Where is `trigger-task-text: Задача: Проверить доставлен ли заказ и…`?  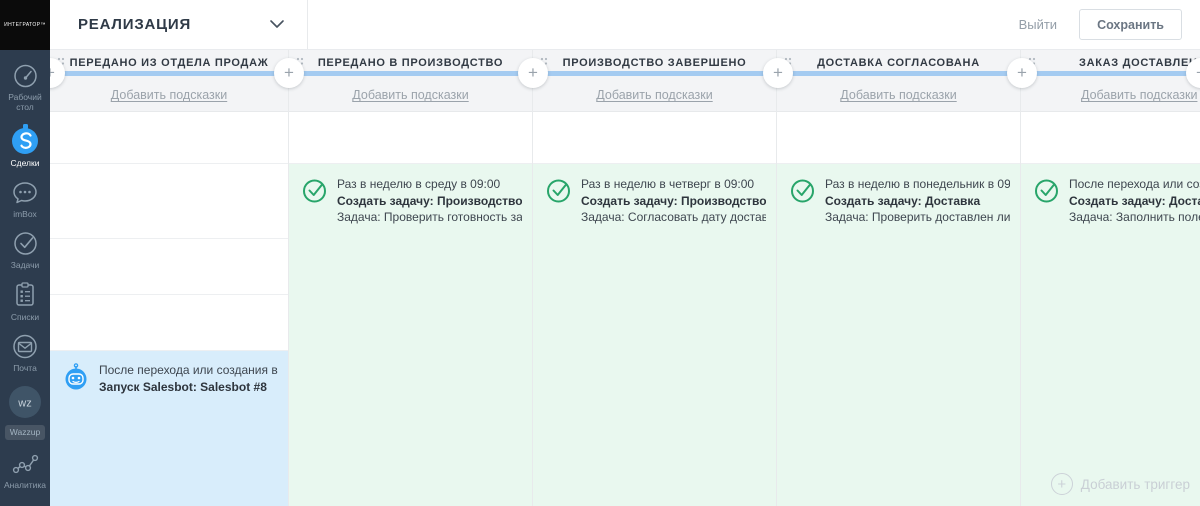
trigger-task-text: Задача: Проверить доставлен ли заказ и… is located at coordinates (917, 217).